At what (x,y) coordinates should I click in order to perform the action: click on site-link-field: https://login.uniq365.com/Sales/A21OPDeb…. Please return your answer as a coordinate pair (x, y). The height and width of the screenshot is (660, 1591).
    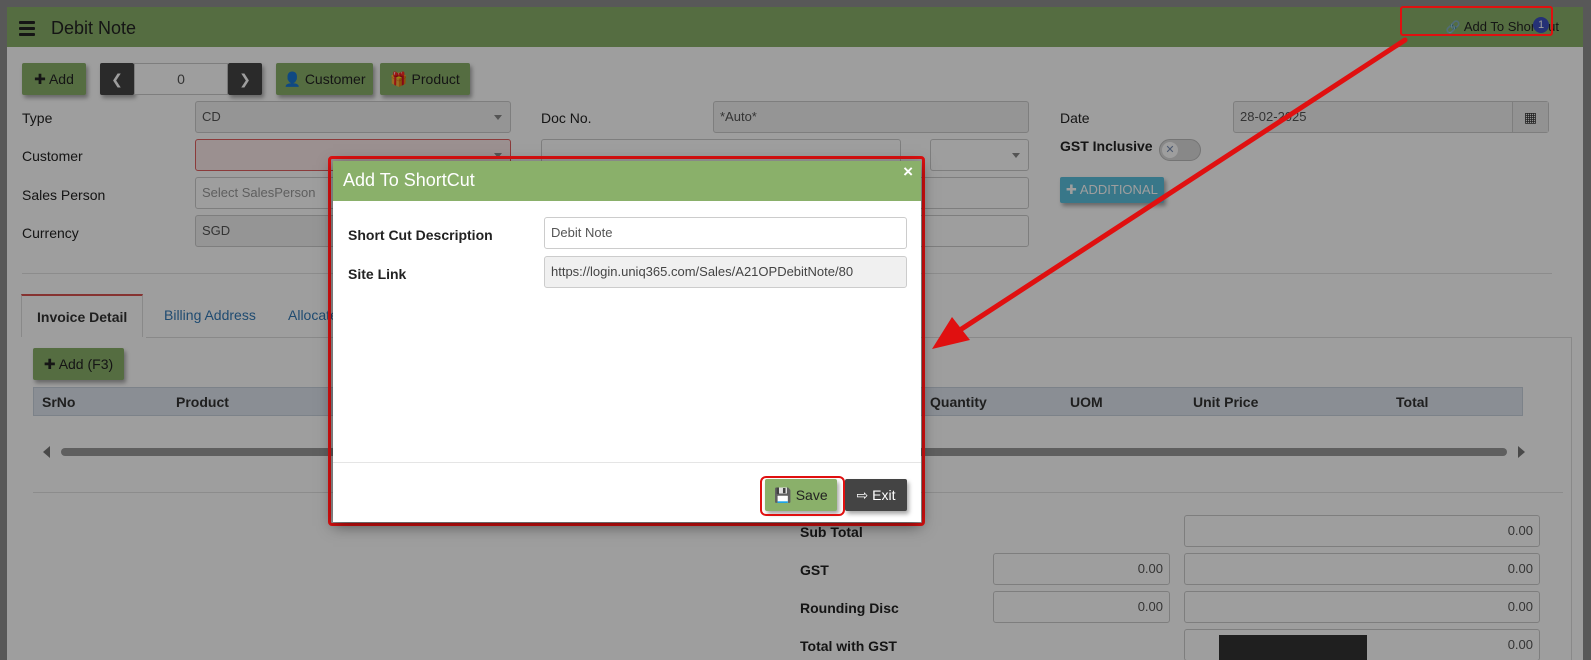
    Looking at the image, I should click on (725, 272).